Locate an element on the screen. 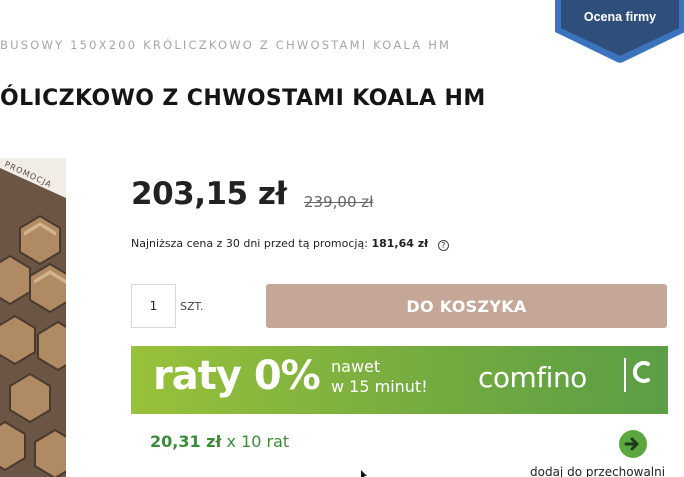 The image size is (684, 477). question-circle-icon: ? is located at coordinates (443, 245).